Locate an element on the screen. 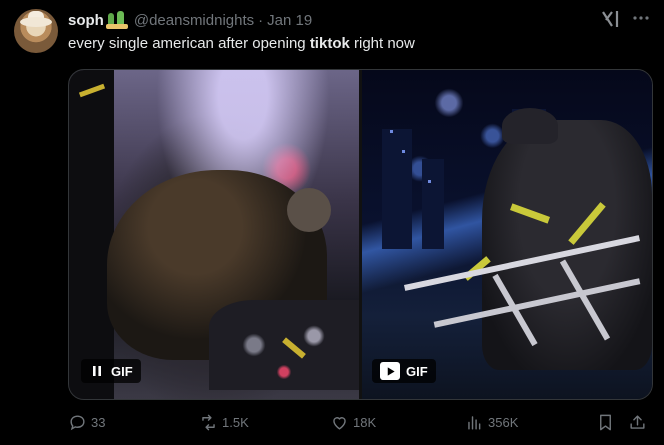 The height and width of the screenshot is (445, 664). grok-icon is located at coordinates (611, 19).